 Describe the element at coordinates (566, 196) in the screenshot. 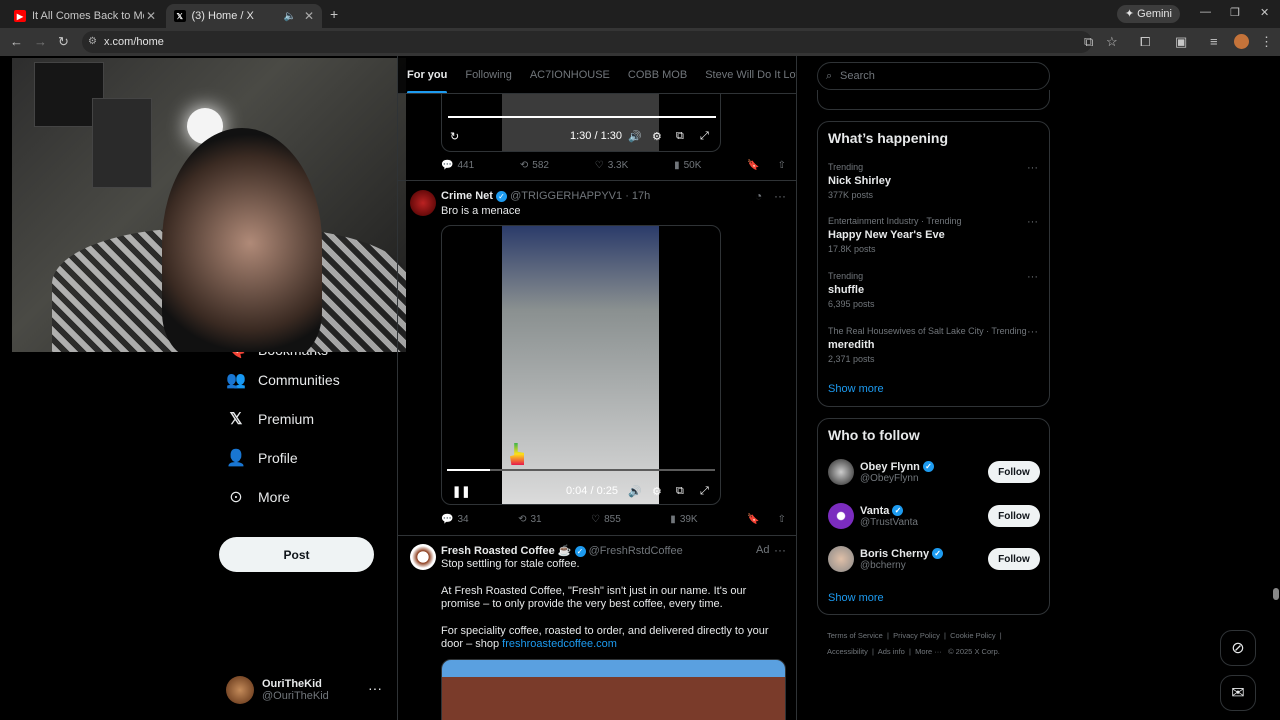

I see `author-handle: @TRIGGERHAPPYV1` at that location.